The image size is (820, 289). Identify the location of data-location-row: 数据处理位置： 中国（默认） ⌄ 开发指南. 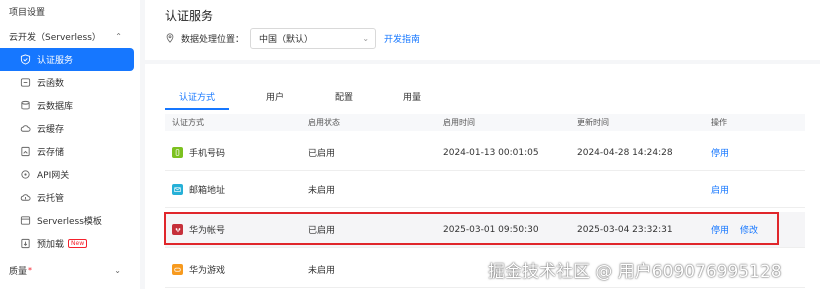
(292, 38).